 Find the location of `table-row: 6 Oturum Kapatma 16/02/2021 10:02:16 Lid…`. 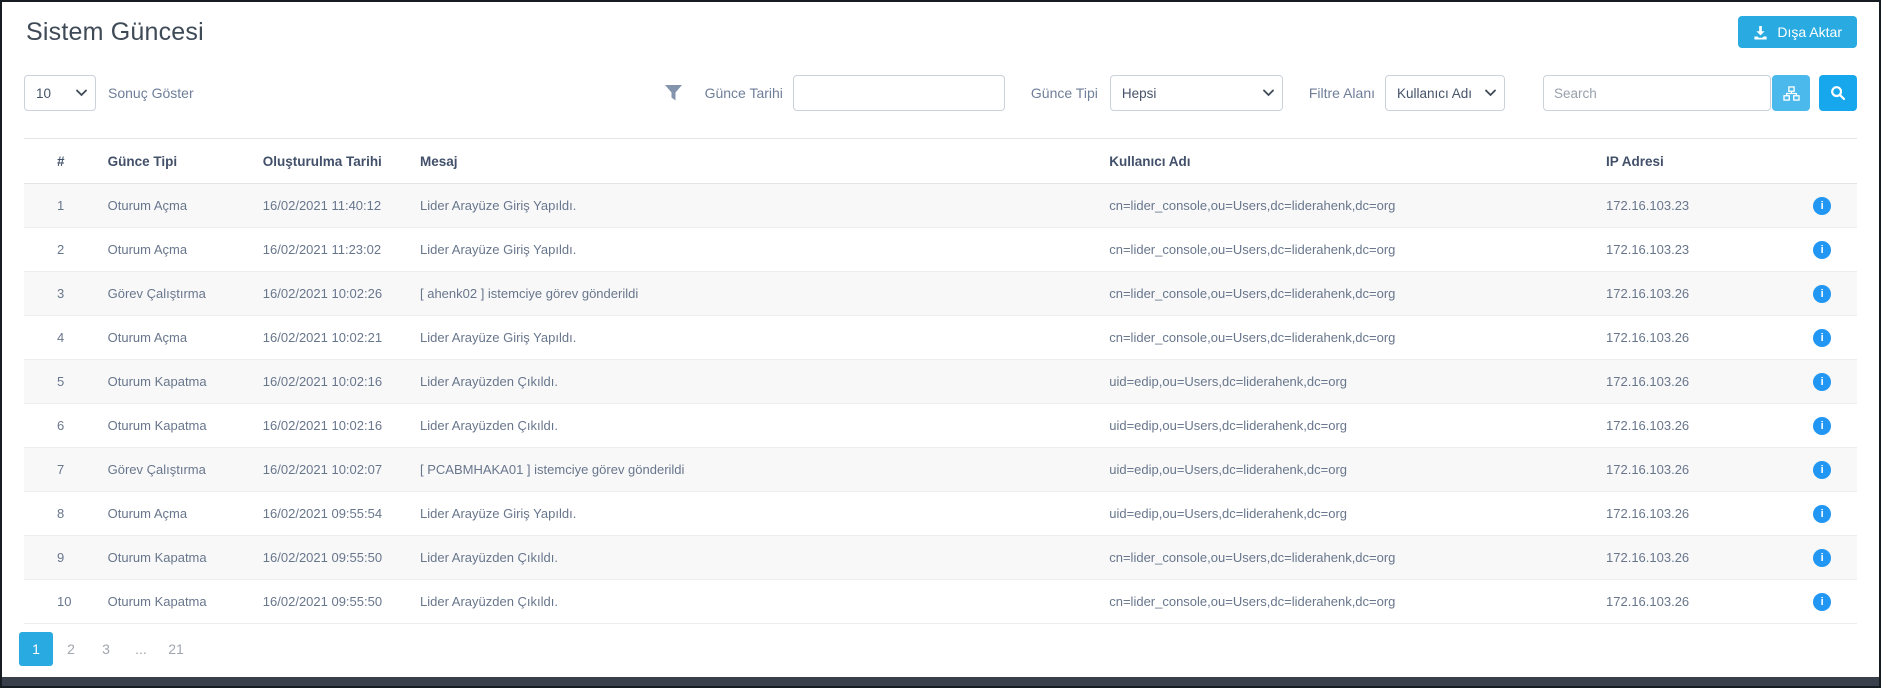

table-row: 6 Oturum Kapatma 16/02/2021 10:02:16 Lid… is located at coordinates (940, 425).